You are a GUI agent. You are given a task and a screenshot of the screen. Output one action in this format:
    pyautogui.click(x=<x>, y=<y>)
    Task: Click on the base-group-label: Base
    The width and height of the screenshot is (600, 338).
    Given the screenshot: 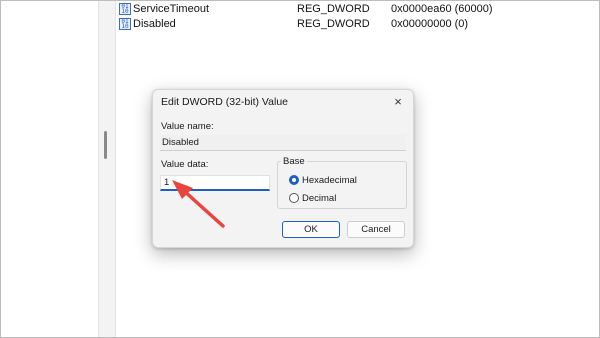 What is the action you would take?
    pyautogui.click(x=294, y=161)
    